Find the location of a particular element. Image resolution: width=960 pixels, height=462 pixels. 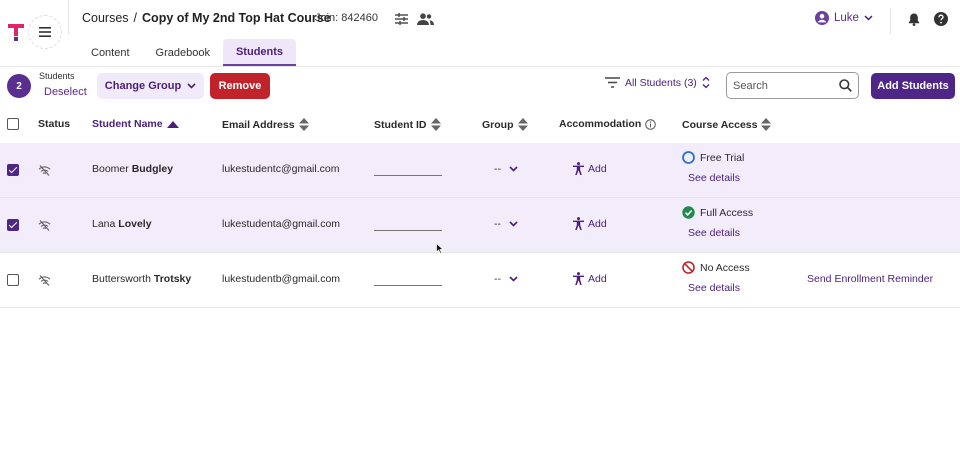

join-code: Join: 842460 is located at coordinates (346, 18).